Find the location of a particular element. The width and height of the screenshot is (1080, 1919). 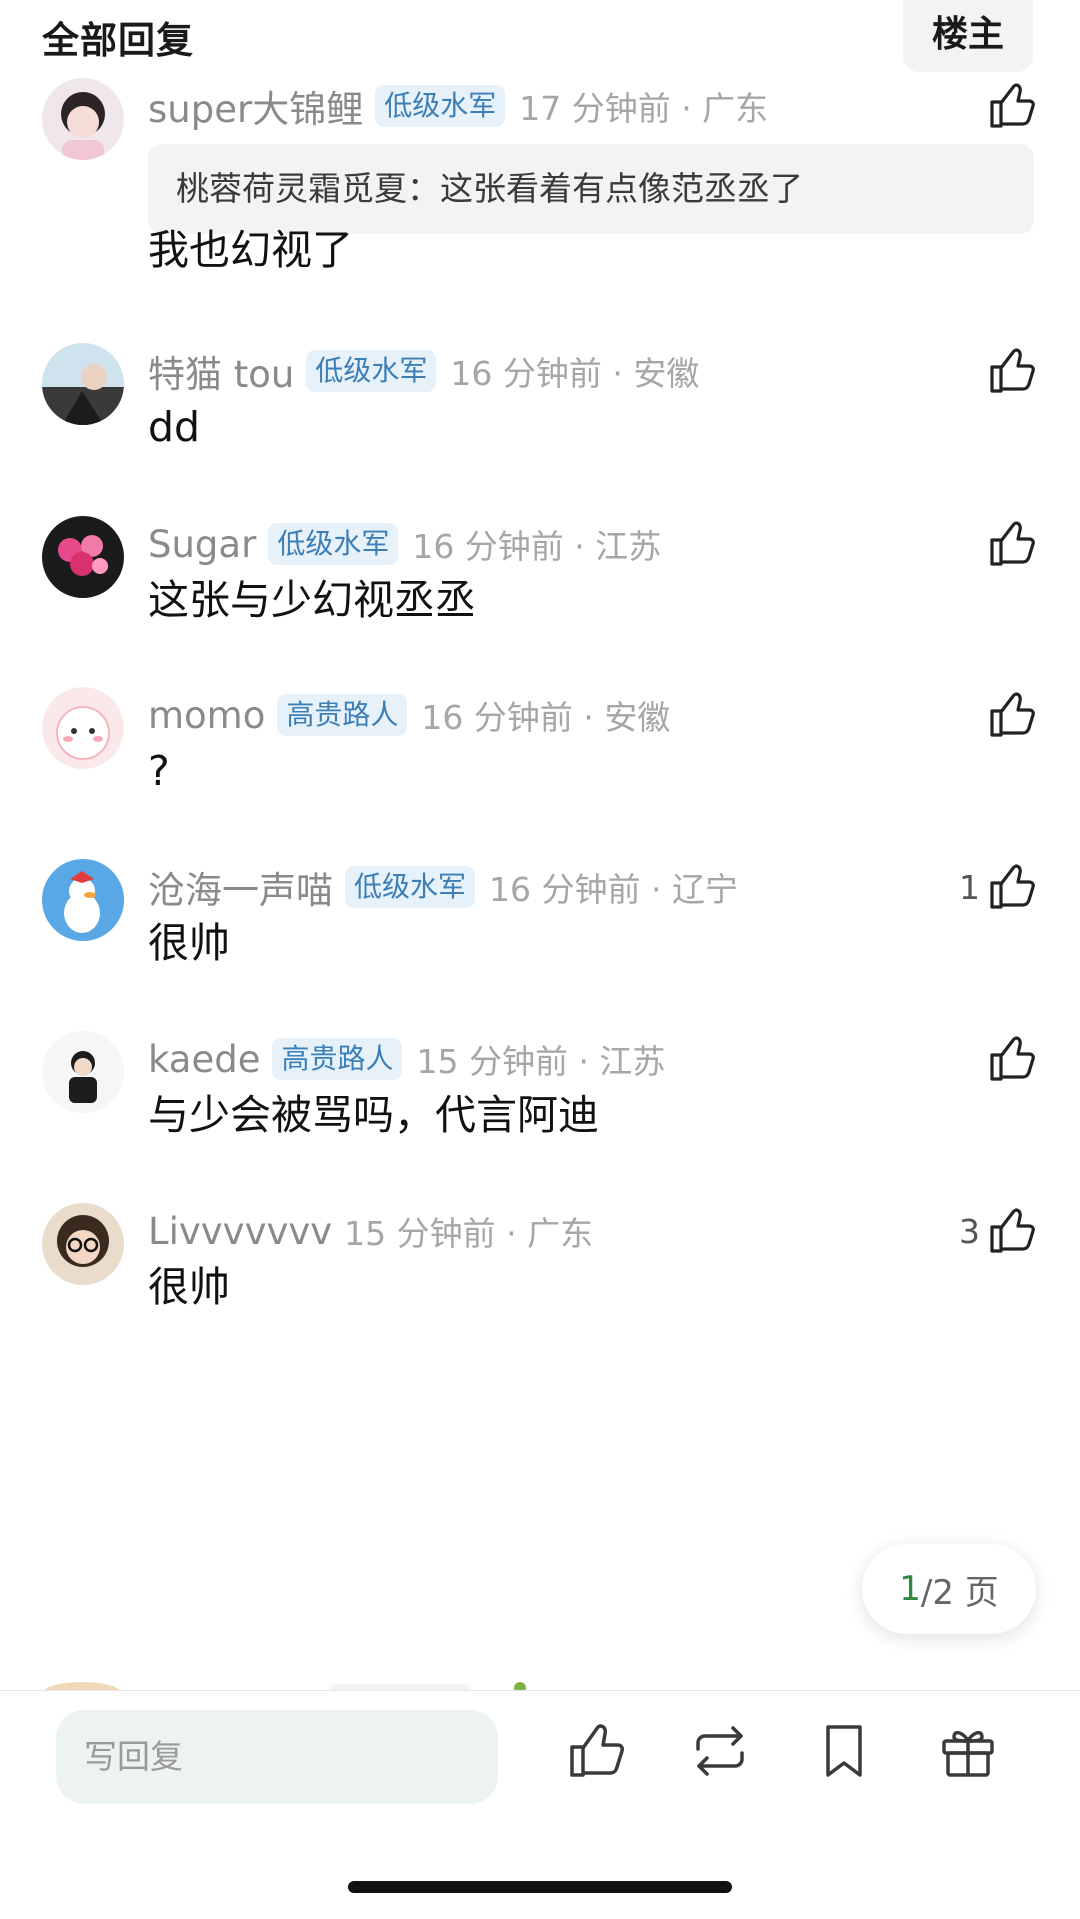

like-count: 1 is located at coordinates (969, 887).